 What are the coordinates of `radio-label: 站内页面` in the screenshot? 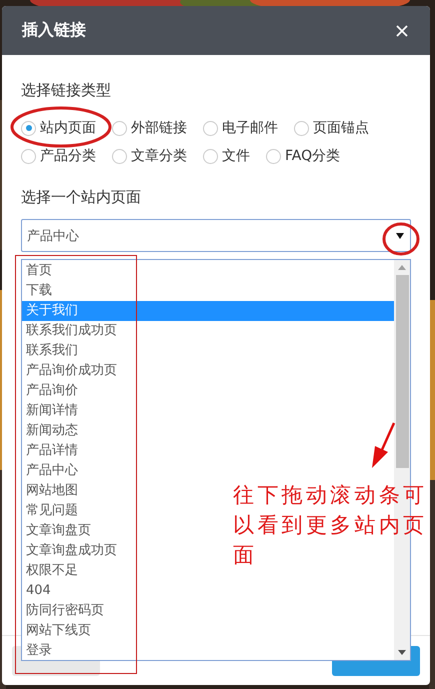 It's located at (68, 128).